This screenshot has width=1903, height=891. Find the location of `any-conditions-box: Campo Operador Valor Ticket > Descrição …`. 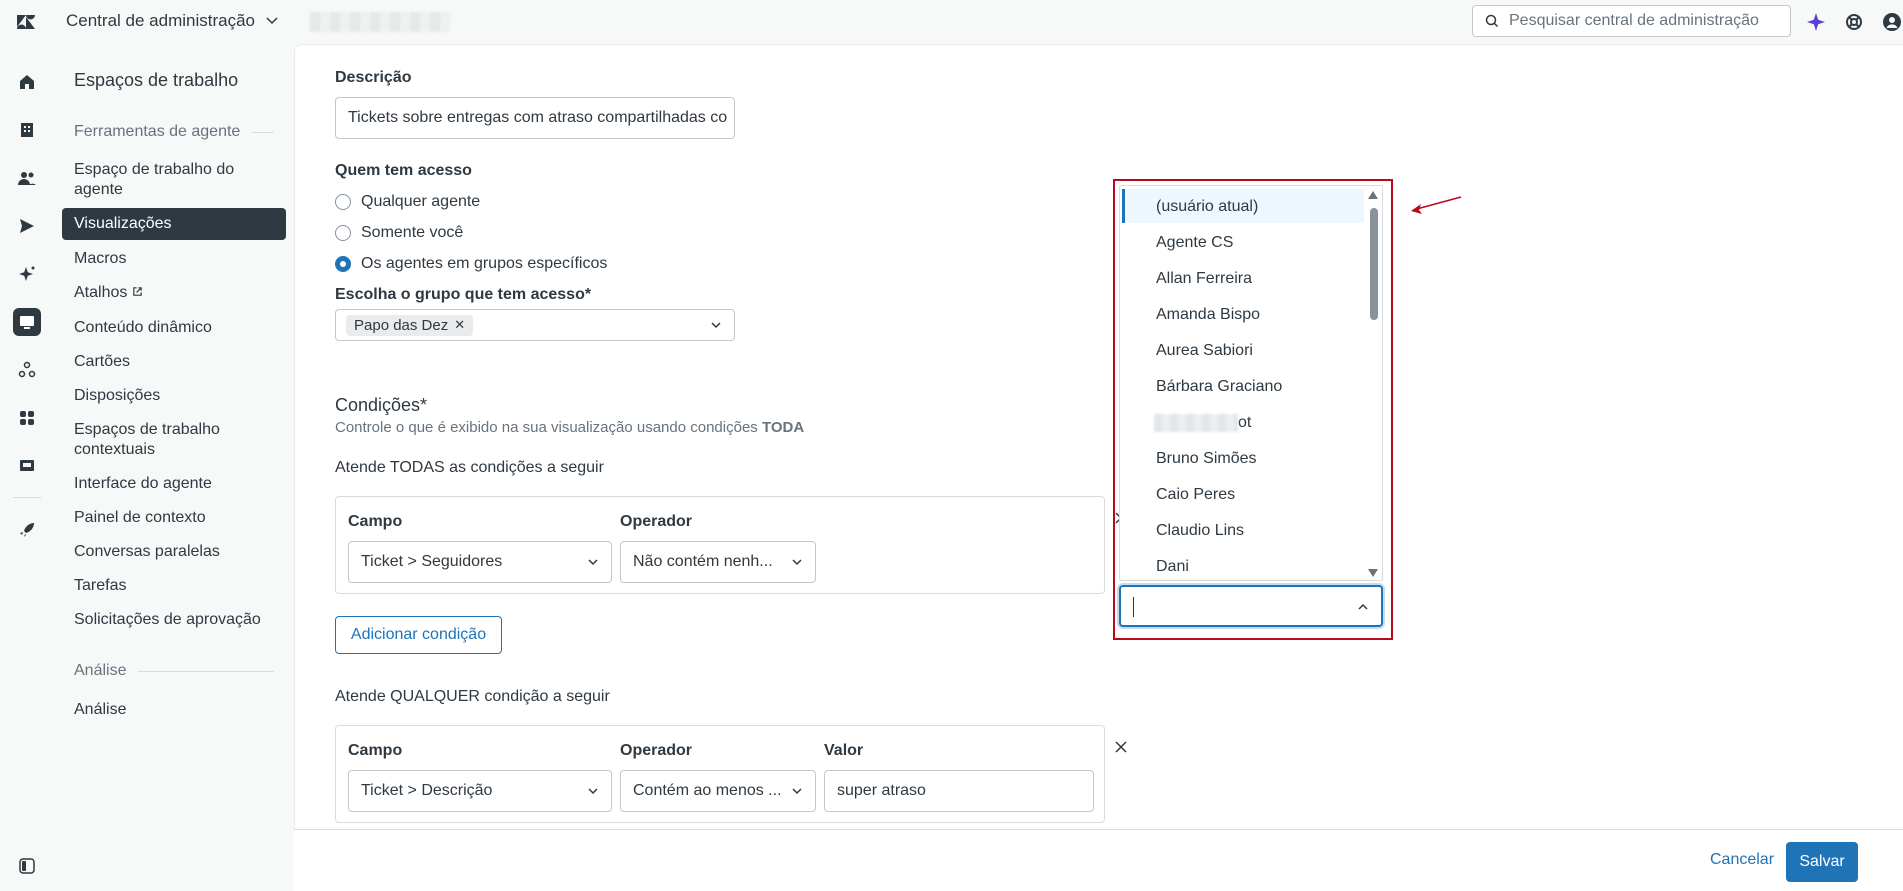

any-conditions-box: Campo Operador Valor Ticket > Descrição … is located at coordinates (720, 774).